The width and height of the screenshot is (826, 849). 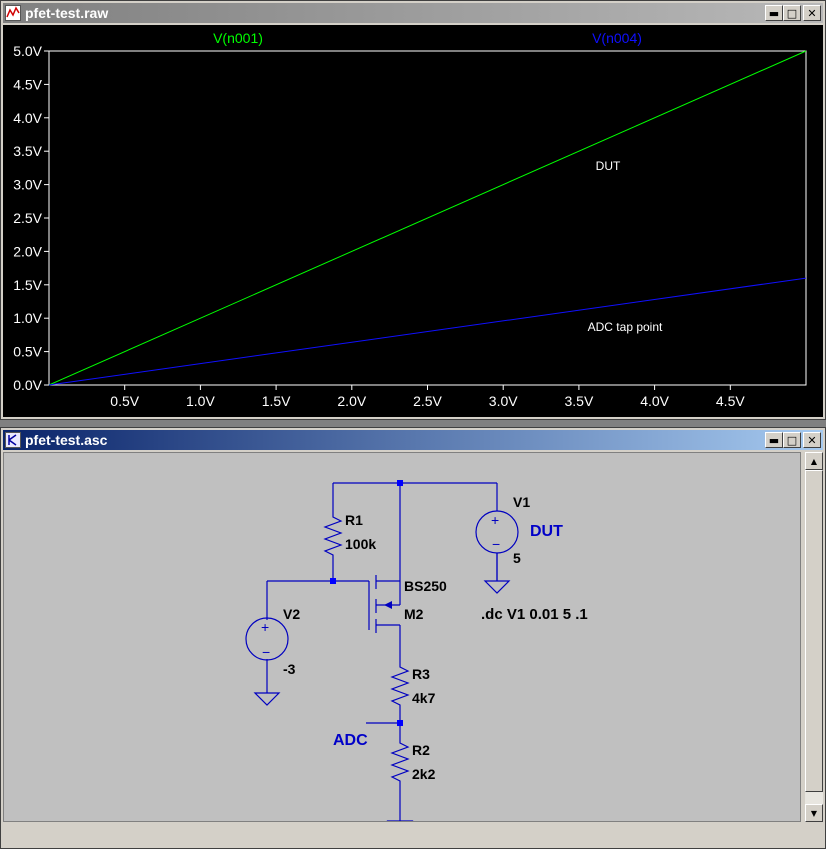 I want to click on y-tick-label: 0.0V, so click(x=27, y=385).